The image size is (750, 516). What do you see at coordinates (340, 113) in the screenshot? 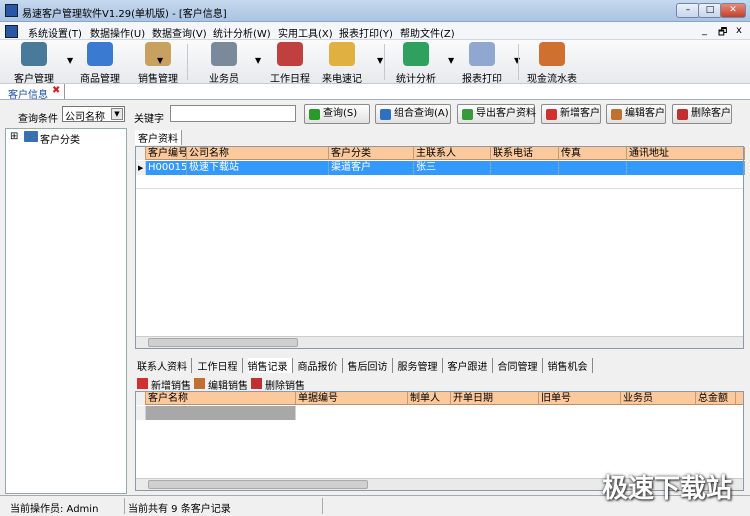
I see `button-label: 查询(S)` at bounding box center [340, 113].